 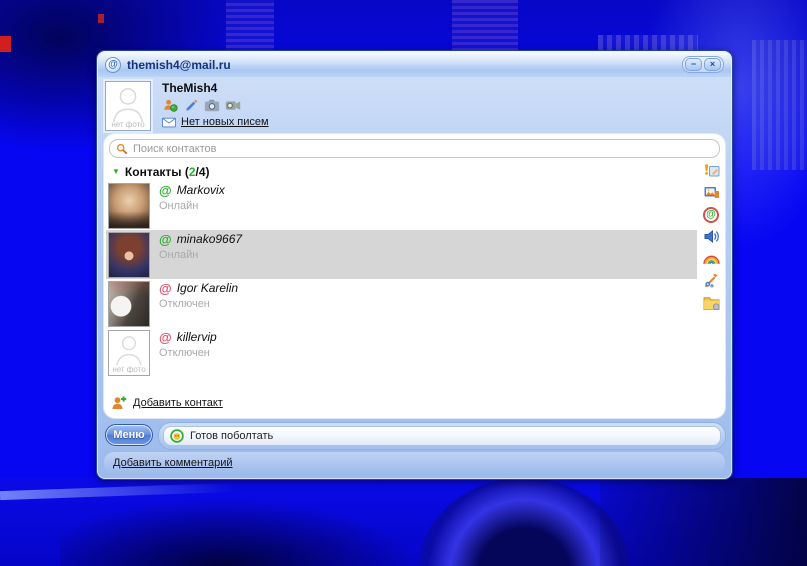 I want to click on settings-tools-icon, so click(x=711, y=280).